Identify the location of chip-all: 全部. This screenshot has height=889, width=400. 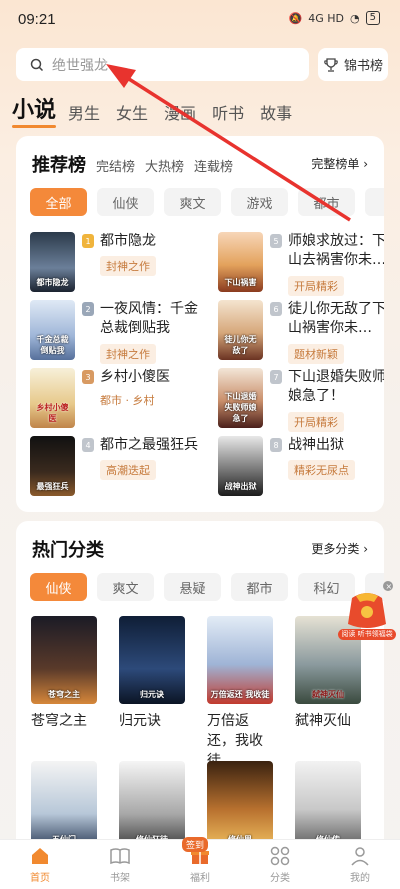
(58, 202).